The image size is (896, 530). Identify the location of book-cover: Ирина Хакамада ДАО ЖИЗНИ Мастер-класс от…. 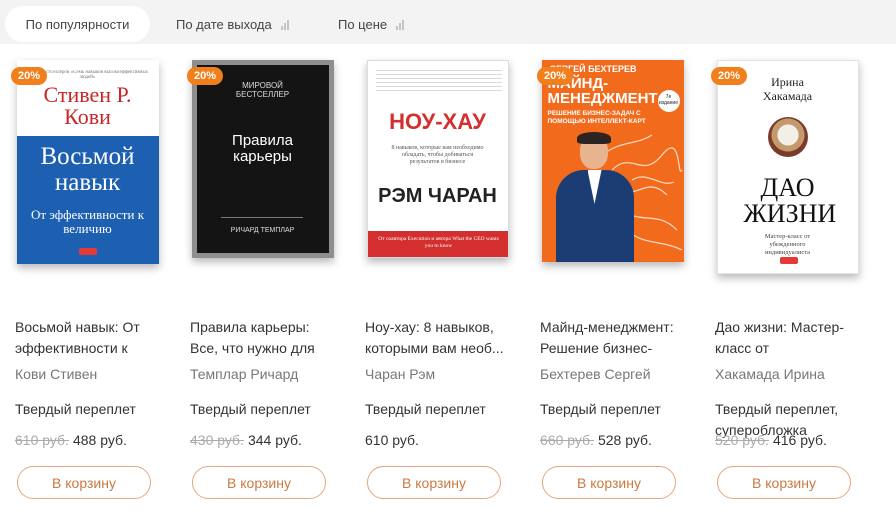
(787, 167).